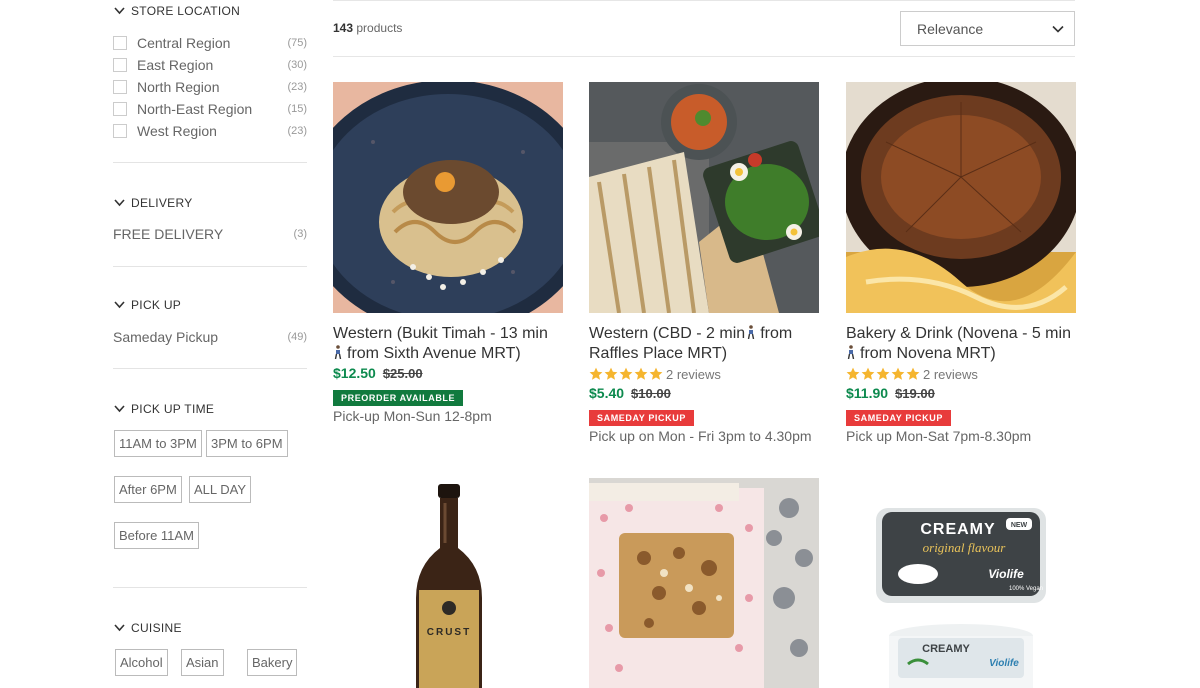  What do you see at coordinates (158, 443) in the screenshot?
I see `chip-11am-to-3pm: 11AM to 3PM` at bounding box center [158, 443].